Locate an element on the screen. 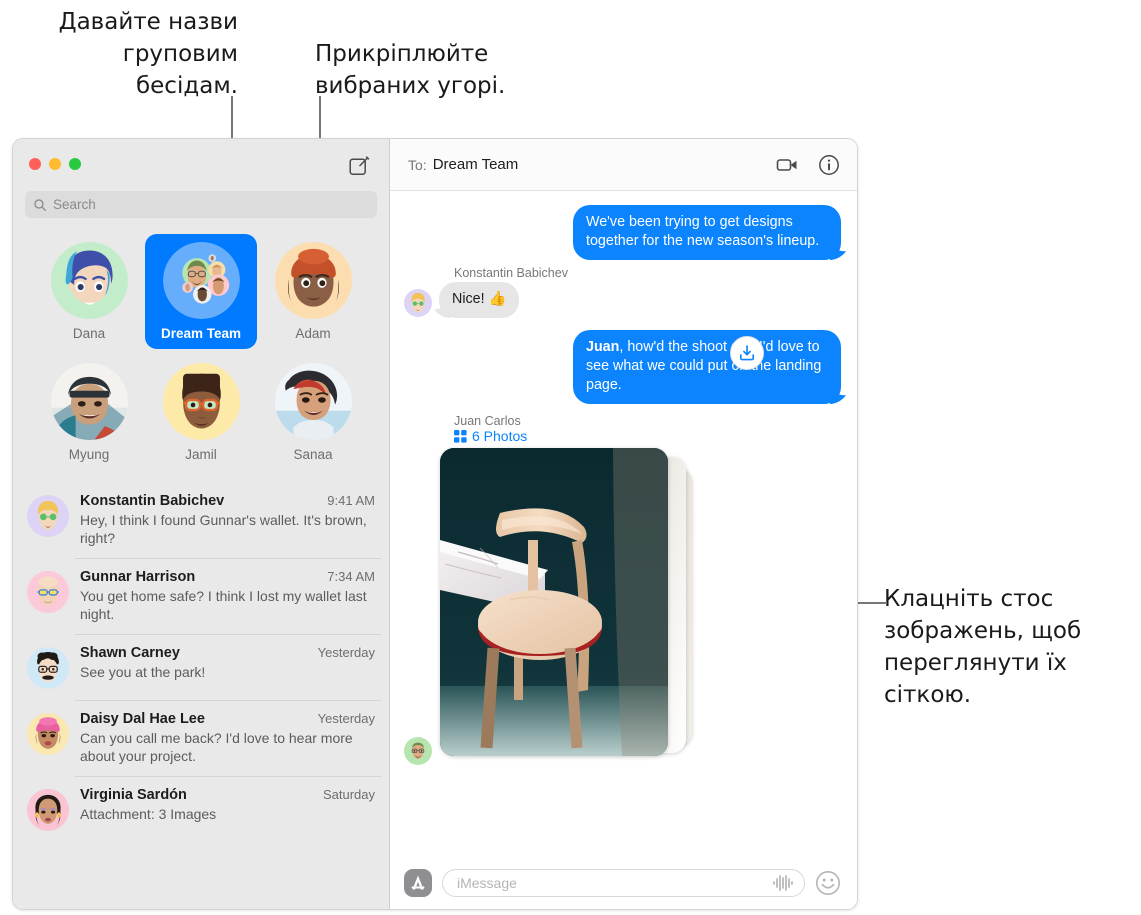 The image size is (1141, 915). audio-waveform-icon is located at coordinates (783, 883).